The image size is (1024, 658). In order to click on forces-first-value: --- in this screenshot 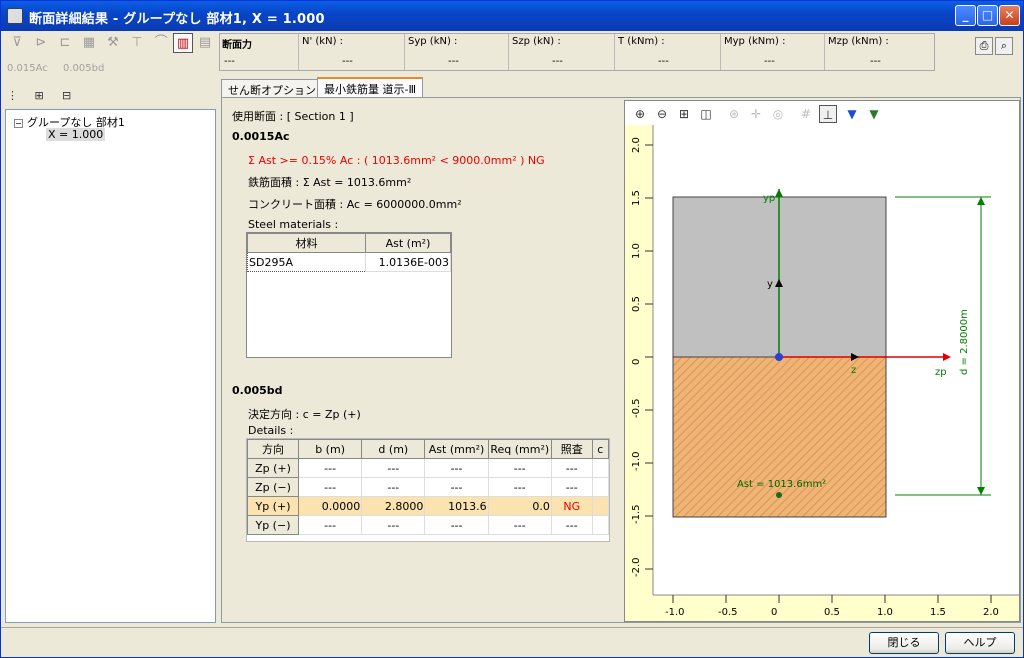, I will do `click(229, 61)`.